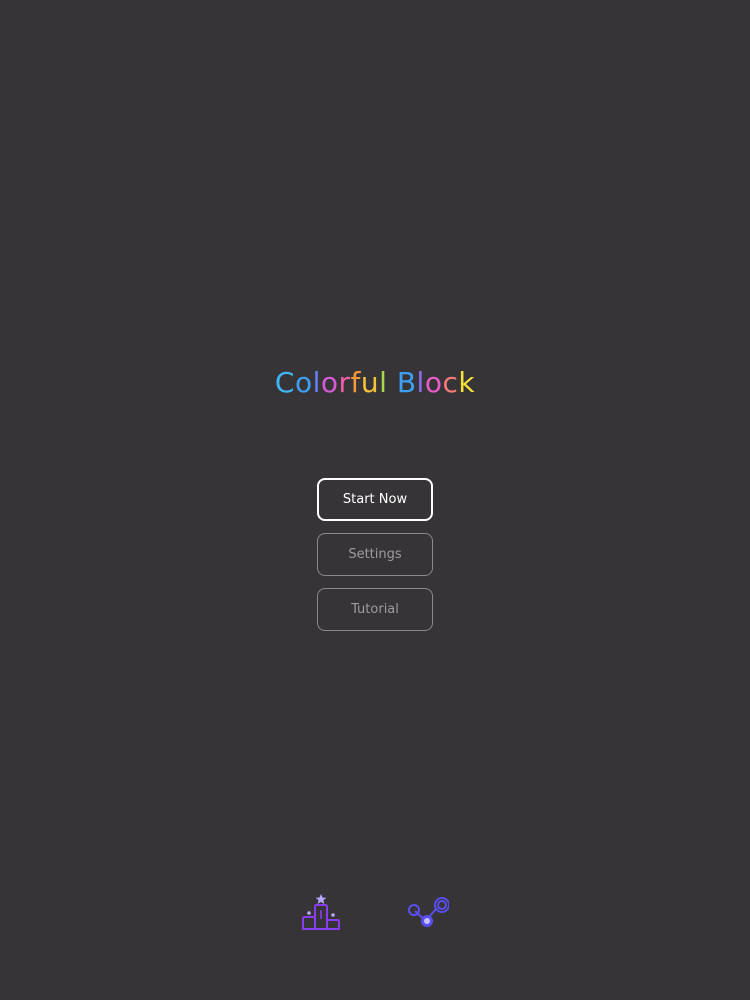 The width and height of the screenshot is (750, 1000). I want to click on settings-button: Settings, so click(375, 554).